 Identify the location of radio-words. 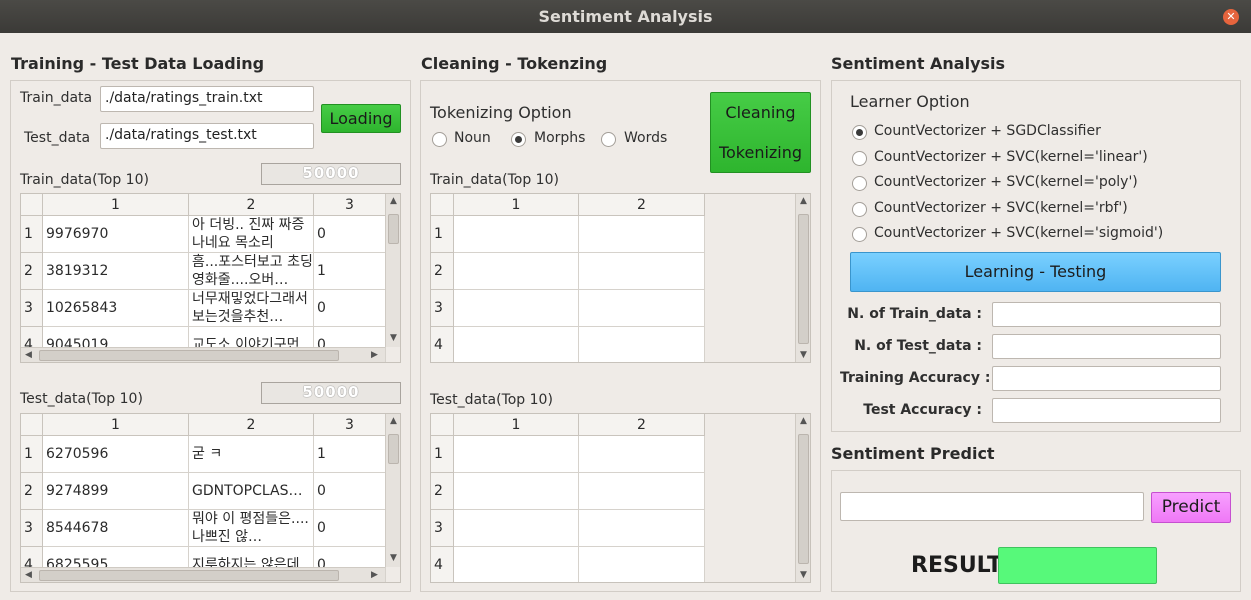
(608, 139).